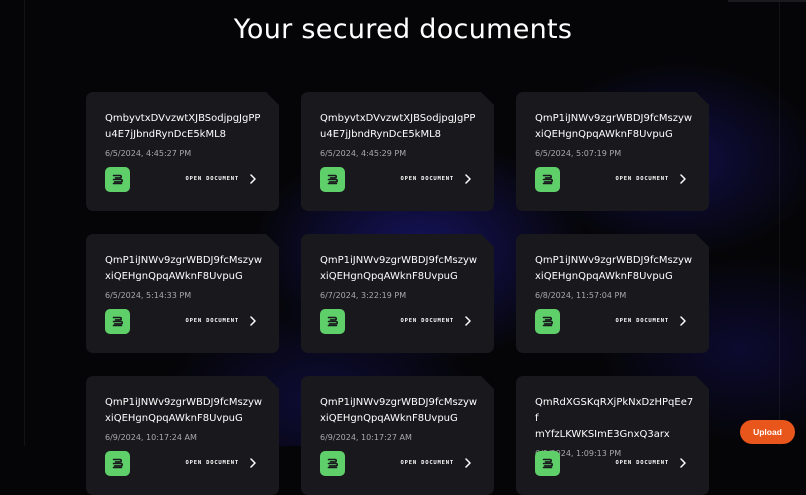  What do you see at coordinates (363, 295) in the screenshot?
I see `document-date: 6/7/2024, 3:22:19 PM` at bounding box center [363, 295].